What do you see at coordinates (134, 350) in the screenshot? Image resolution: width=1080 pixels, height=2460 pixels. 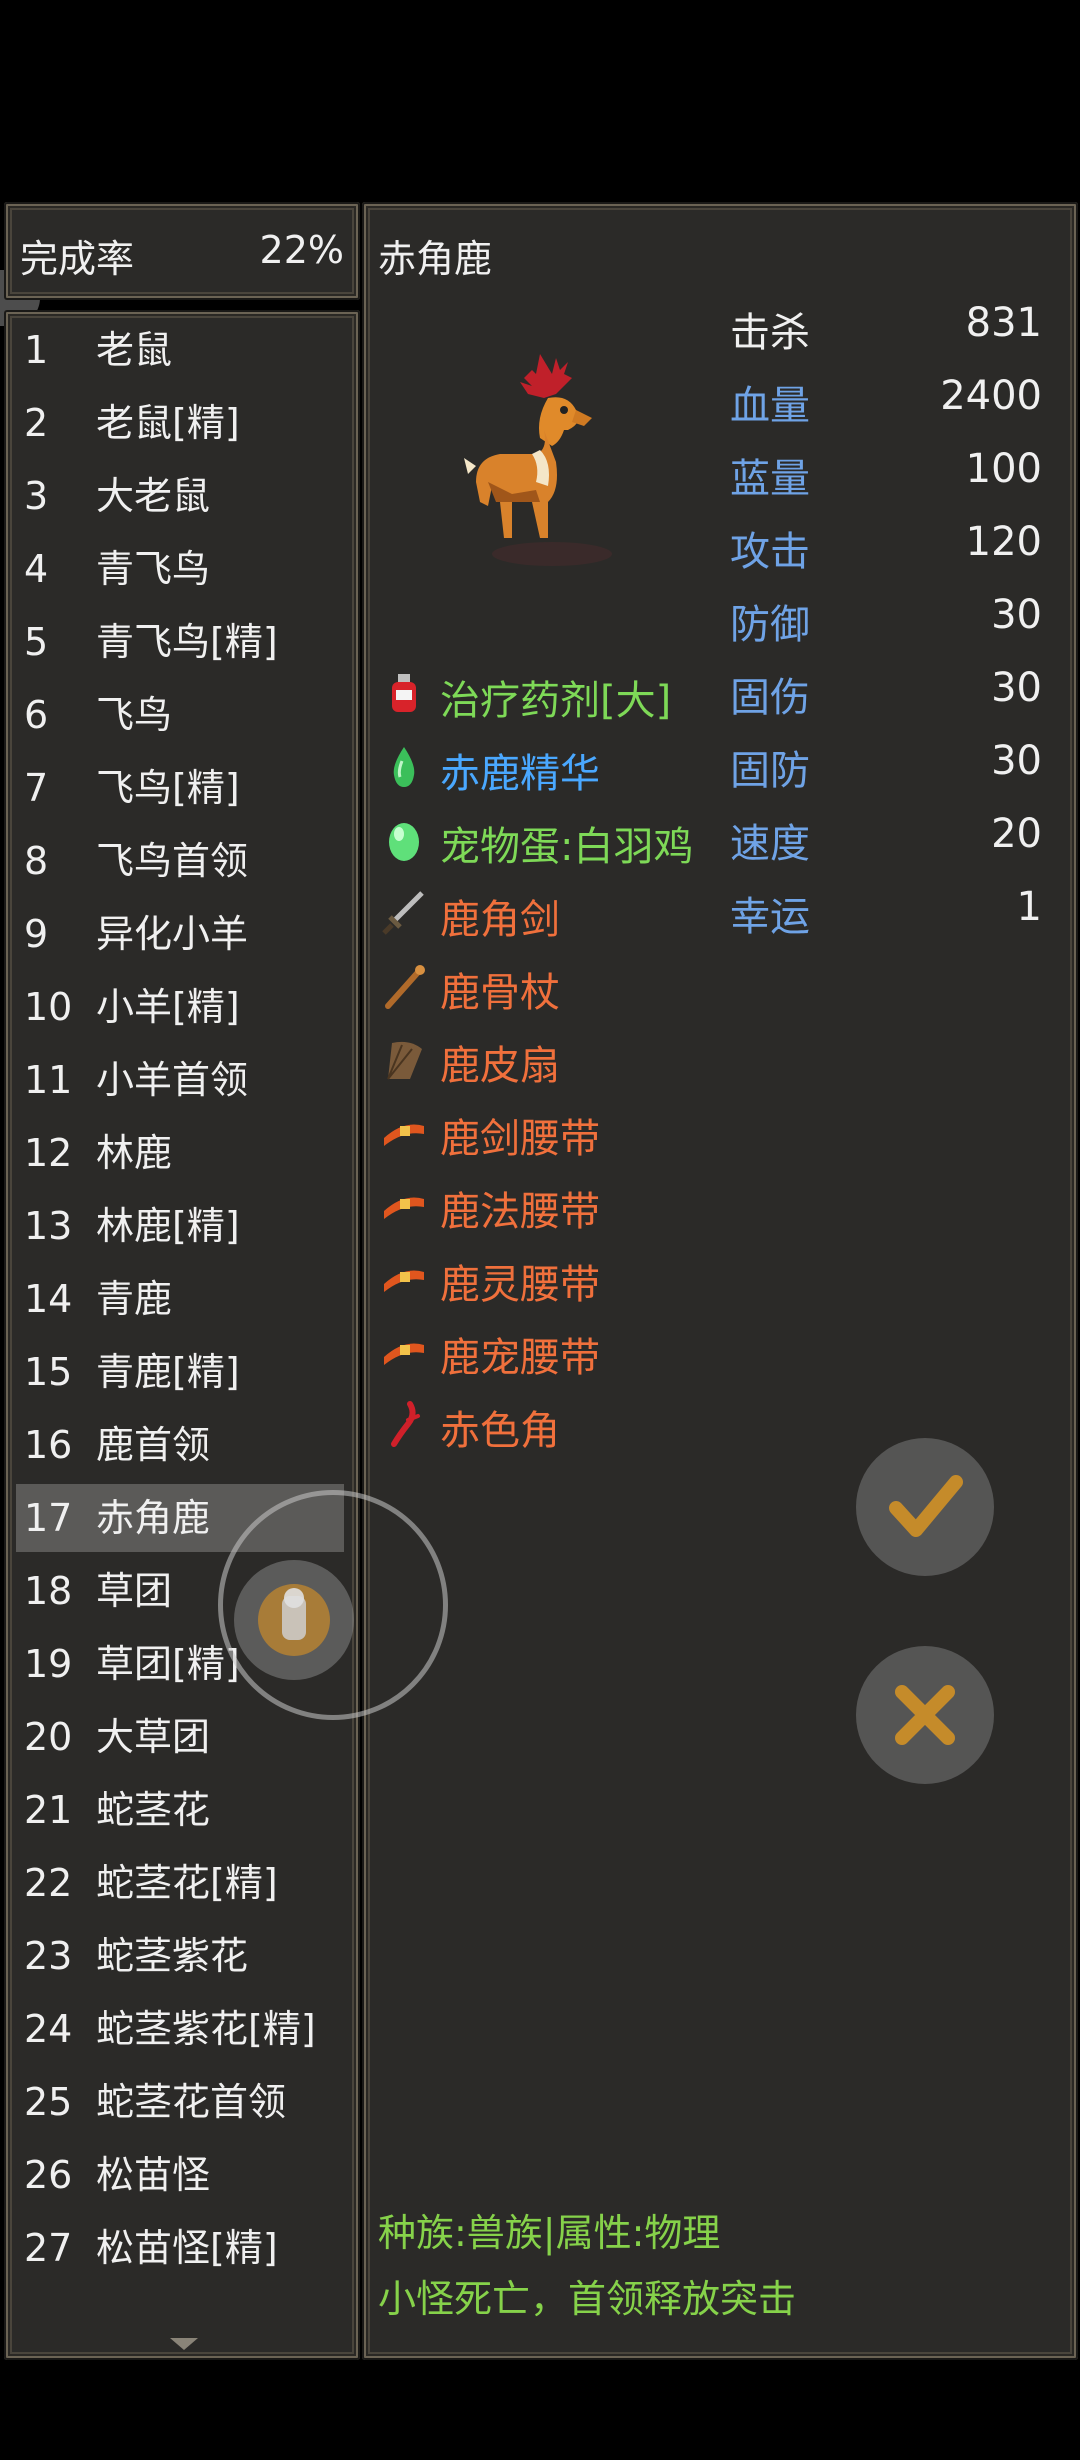 I see `list-item-name: 老鼠` at bounding box center [134, 350].